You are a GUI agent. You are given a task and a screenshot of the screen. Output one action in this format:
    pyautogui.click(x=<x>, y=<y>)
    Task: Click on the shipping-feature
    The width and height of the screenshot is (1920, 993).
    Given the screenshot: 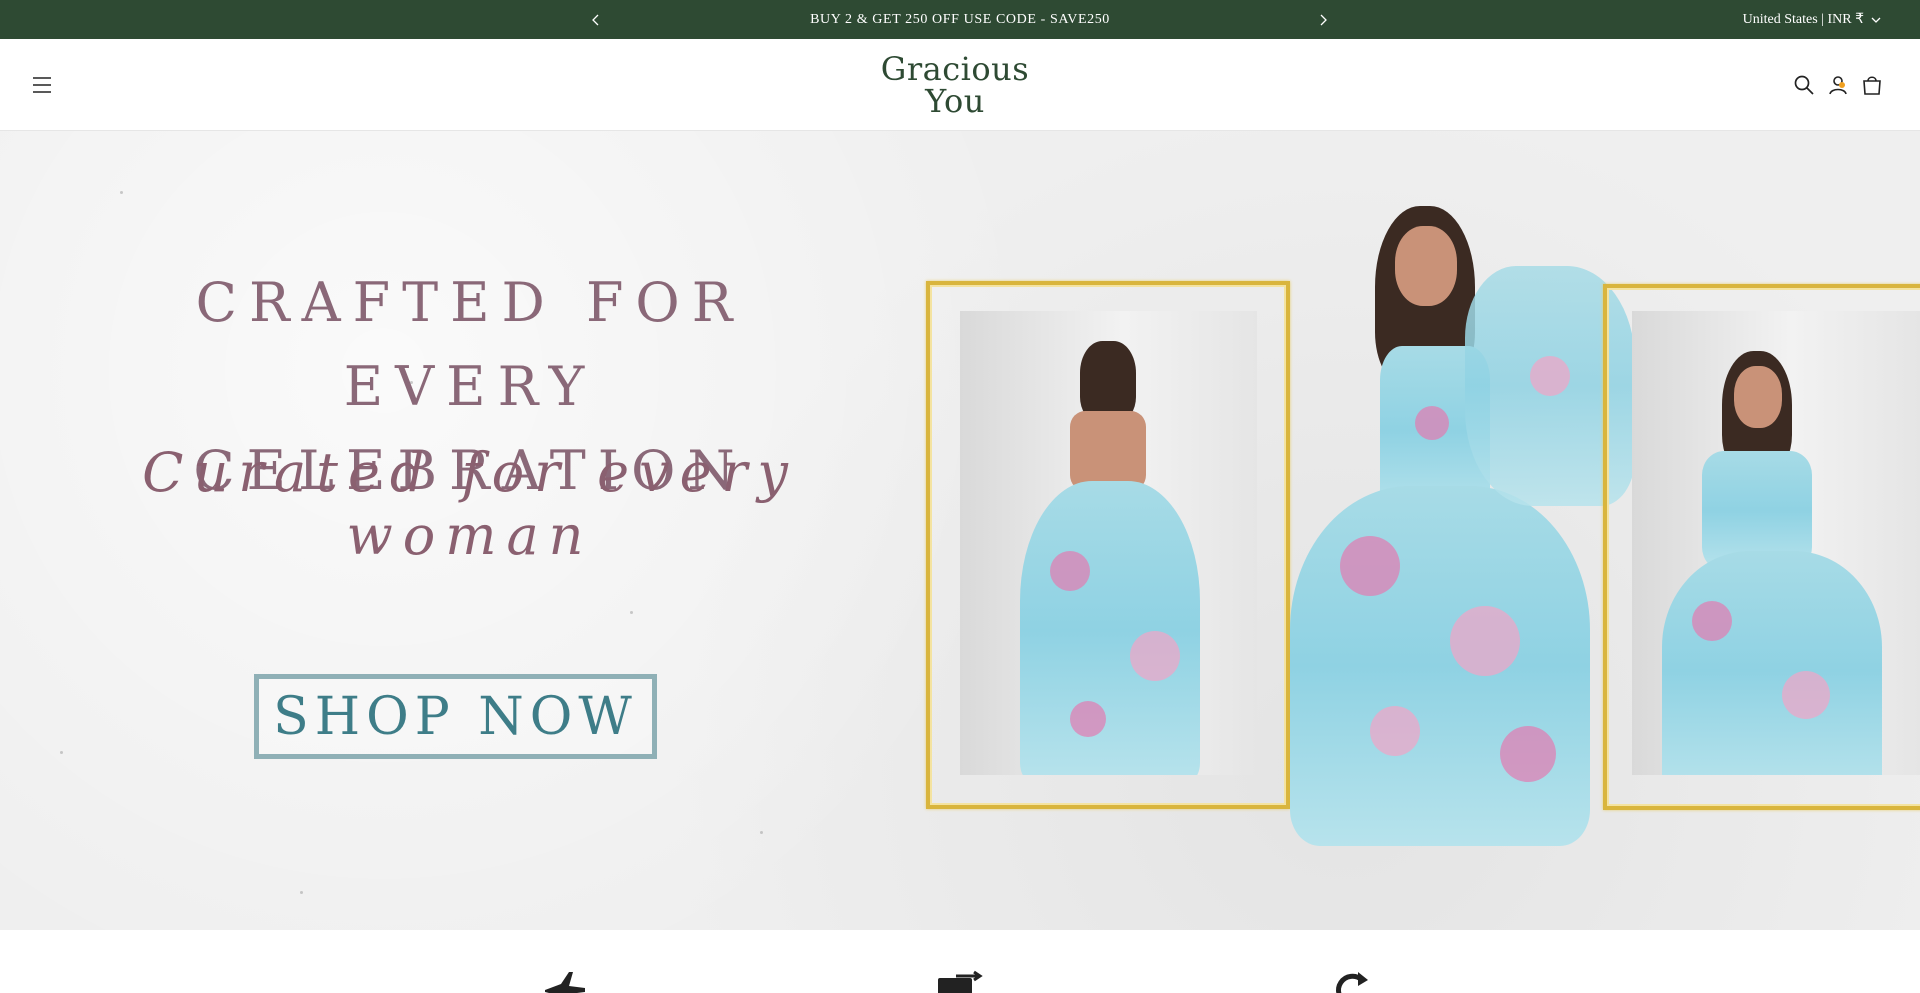 What is the action you would take?
    pyautogui.click(x=565, y=981)
    